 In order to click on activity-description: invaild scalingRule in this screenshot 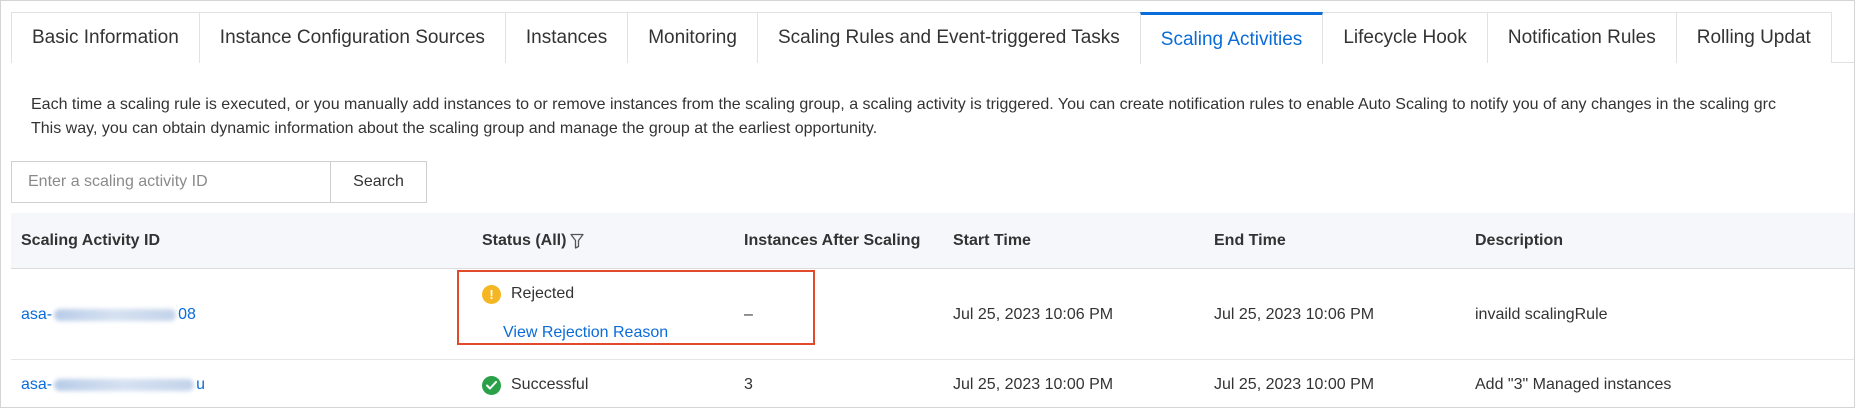, I will do `click(1541, 314)`.